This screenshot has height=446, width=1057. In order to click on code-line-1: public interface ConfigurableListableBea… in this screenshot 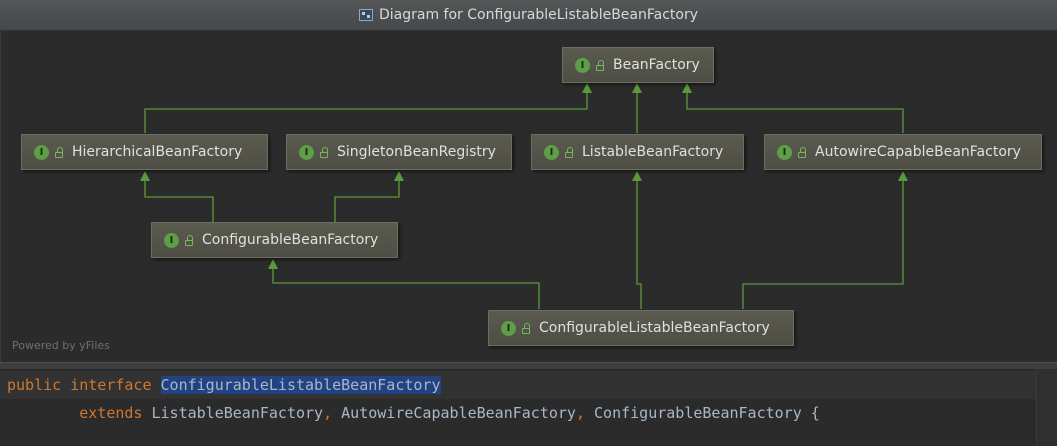, I will do `click(518, 385)`.